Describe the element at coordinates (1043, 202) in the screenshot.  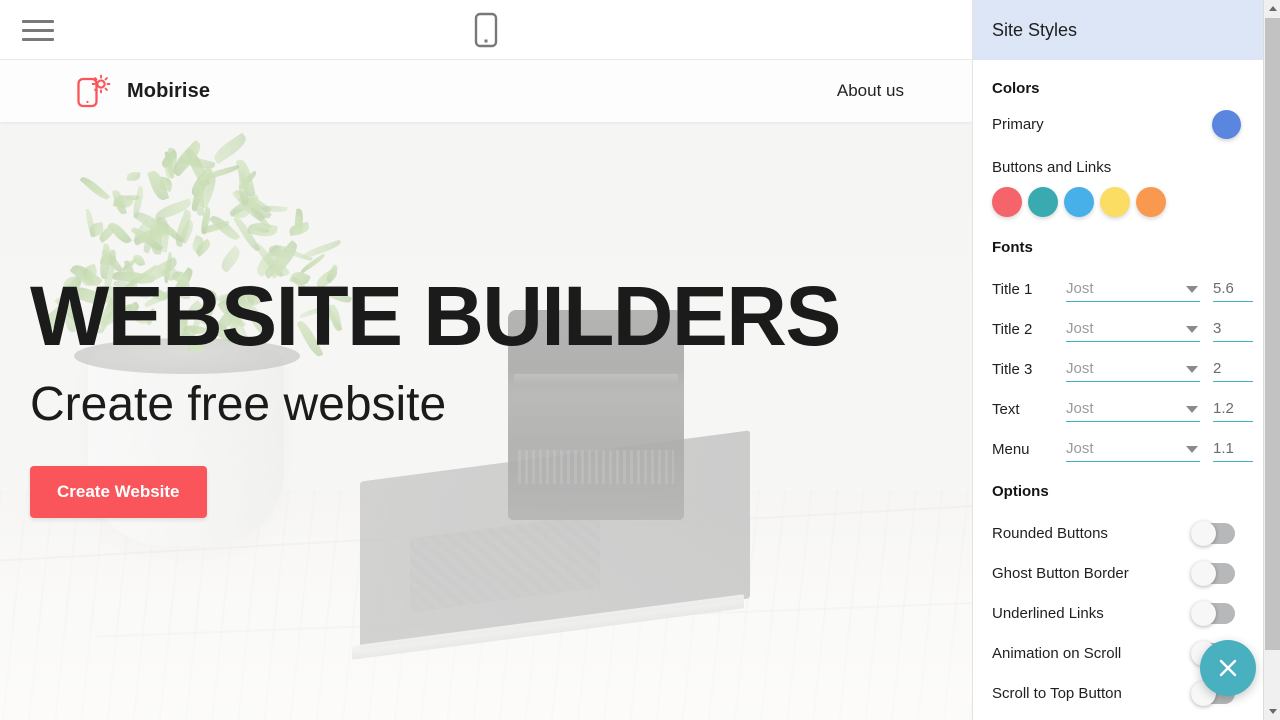
I see `color-swatch-teal` at that location.